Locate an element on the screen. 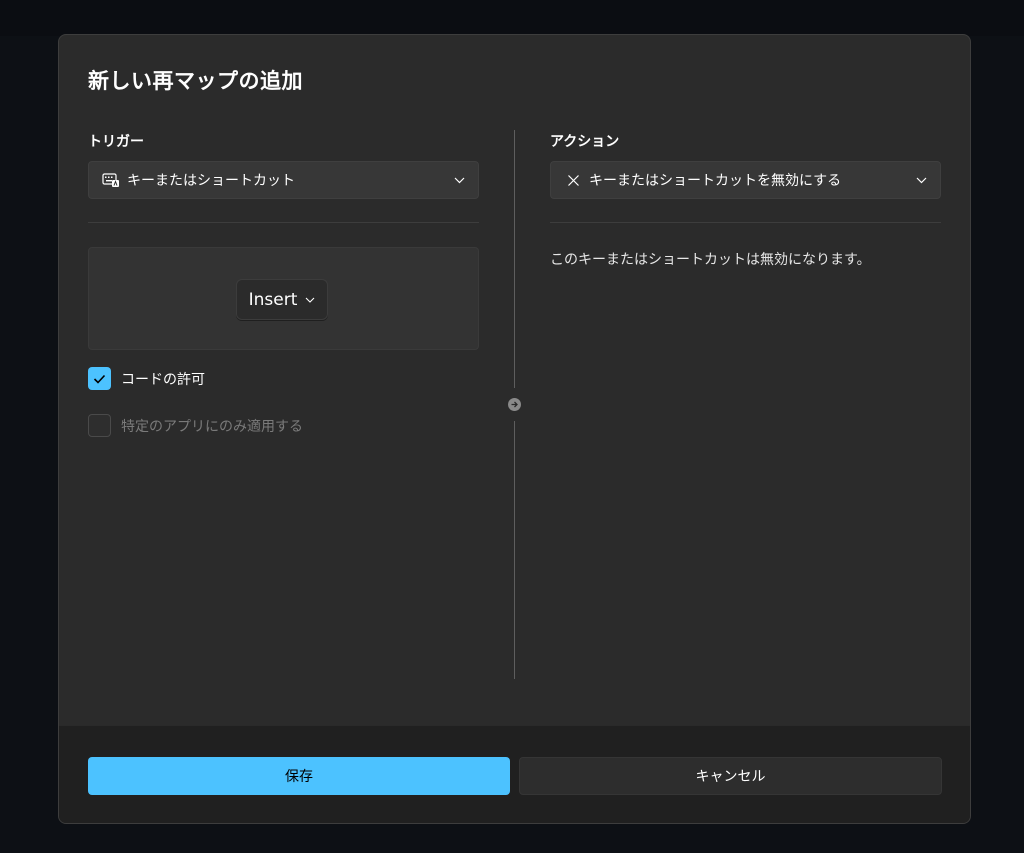 The image size is (1024, 853). trigger-key-selector: Insert is located at coordinates (282, 299).